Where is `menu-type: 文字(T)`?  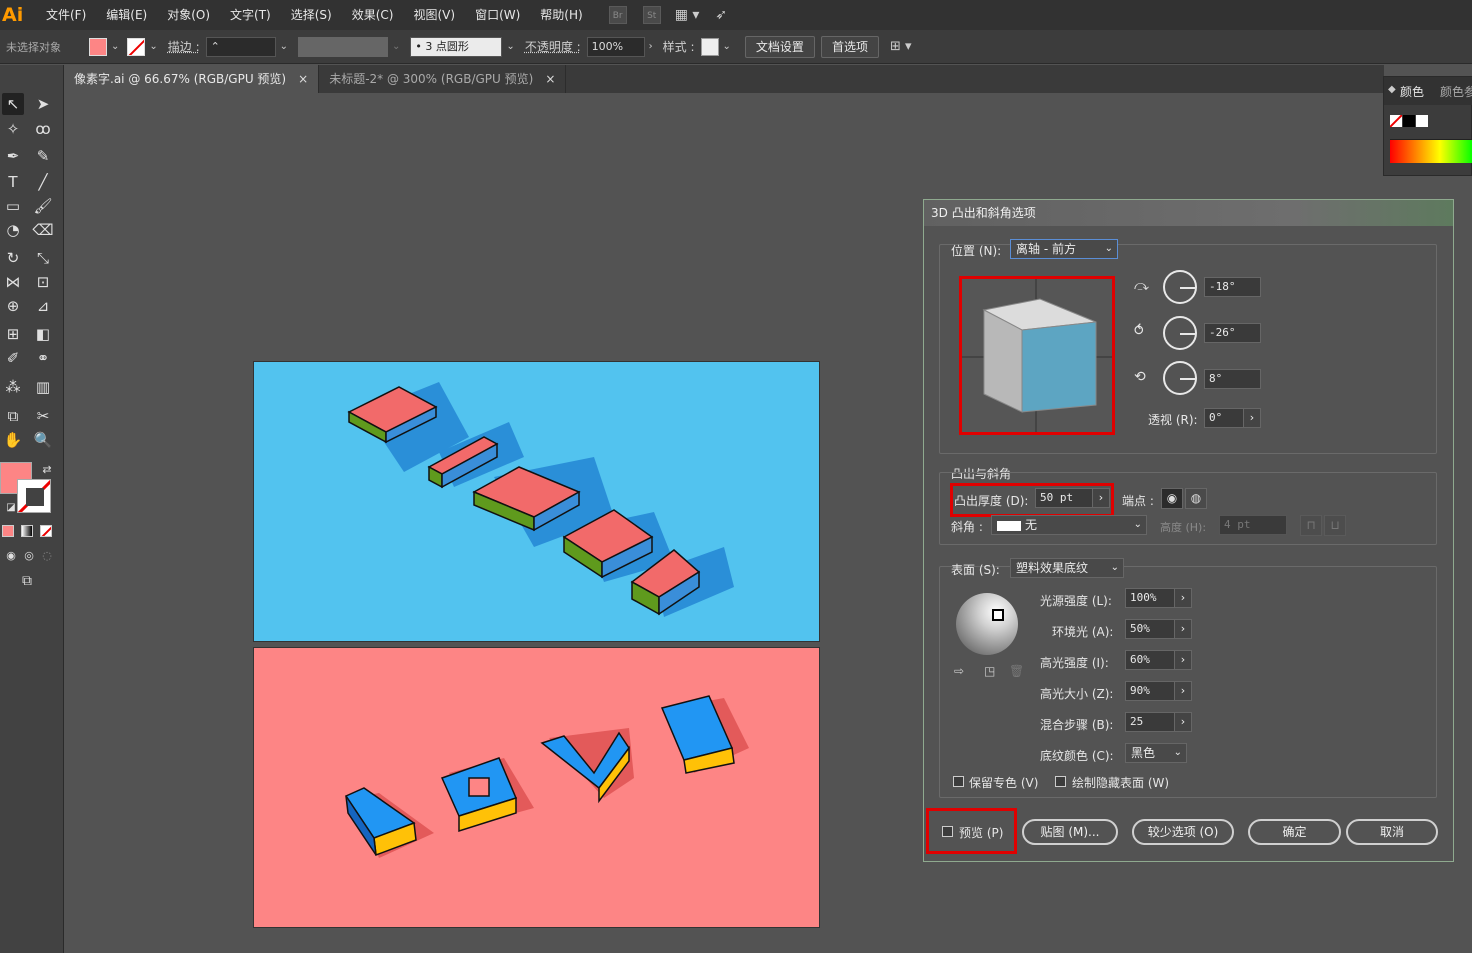 menu-type: 文字(T) is located at coordinates (250, 15).